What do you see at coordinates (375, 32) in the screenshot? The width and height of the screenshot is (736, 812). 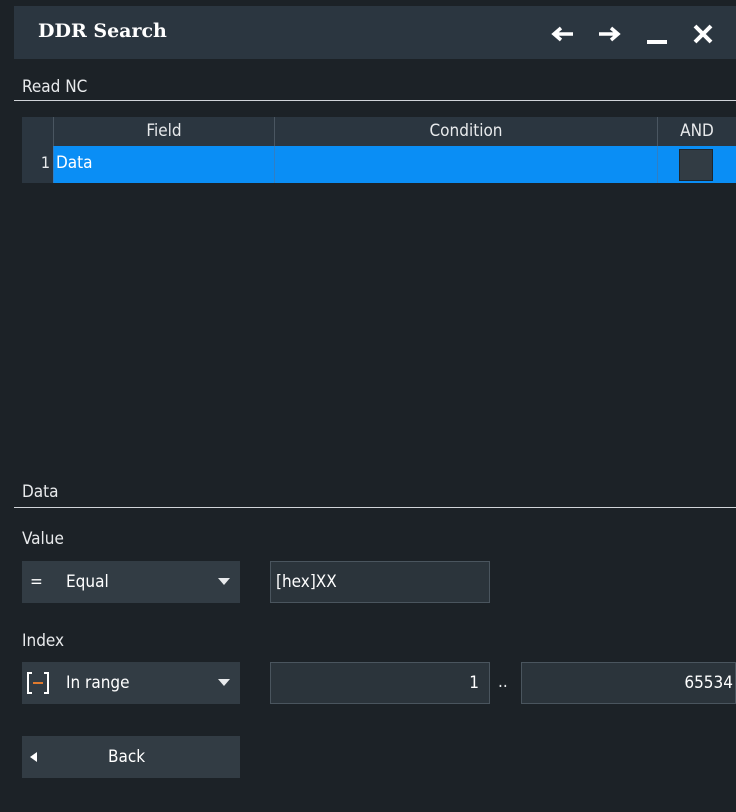 I see `title-bar: DDR Search` at bounding box center [375, 32].